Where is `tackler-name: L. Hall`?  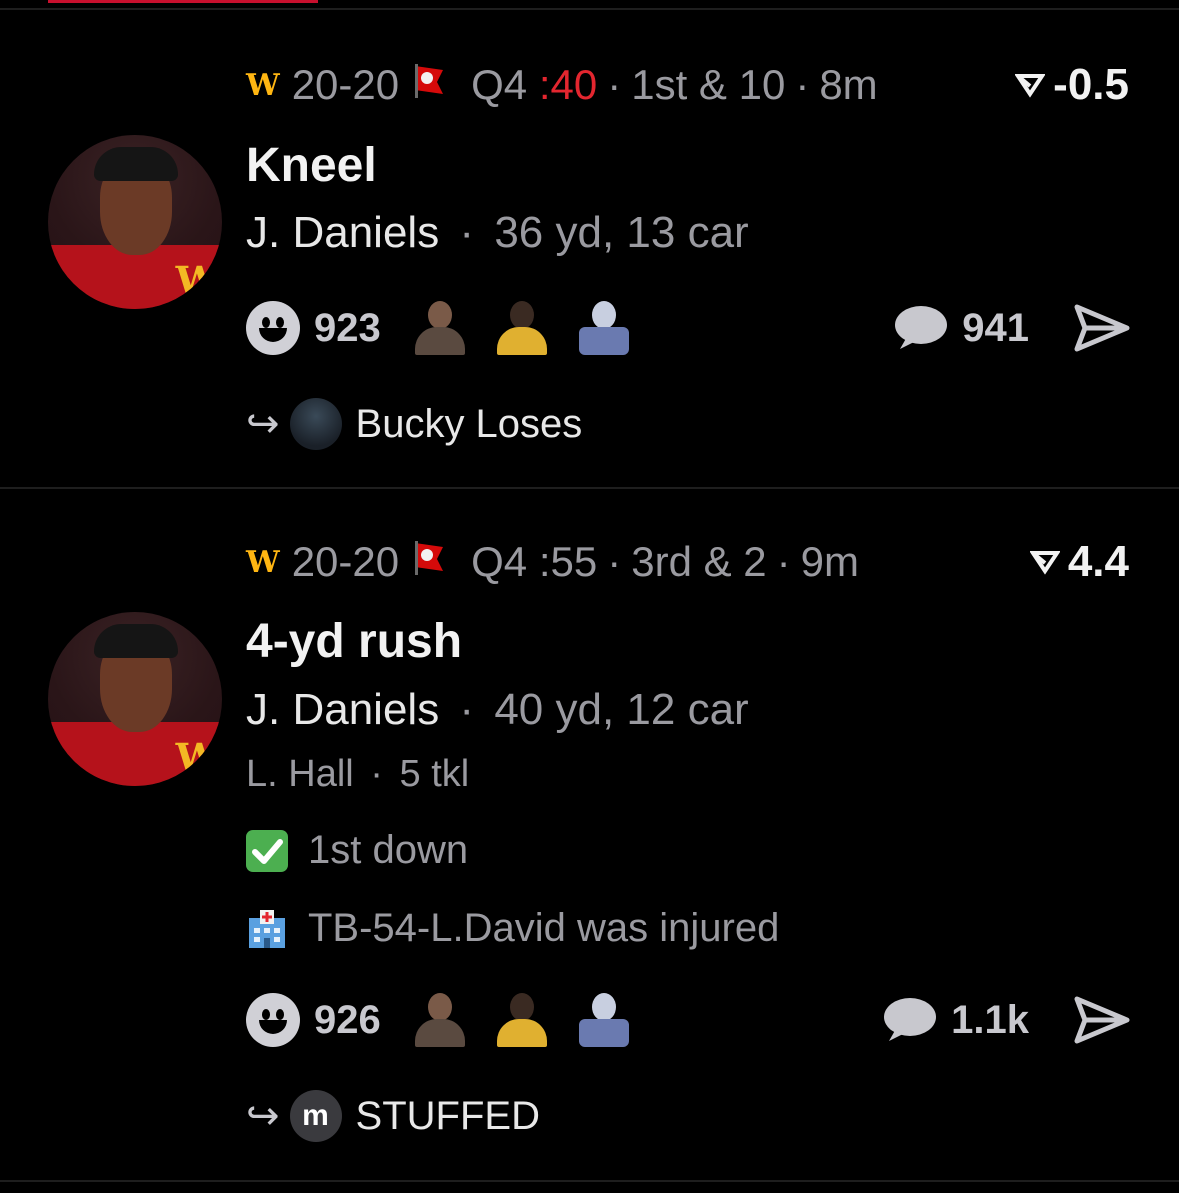 tackler-name: L. Hall is located at coordinates (300, 774).